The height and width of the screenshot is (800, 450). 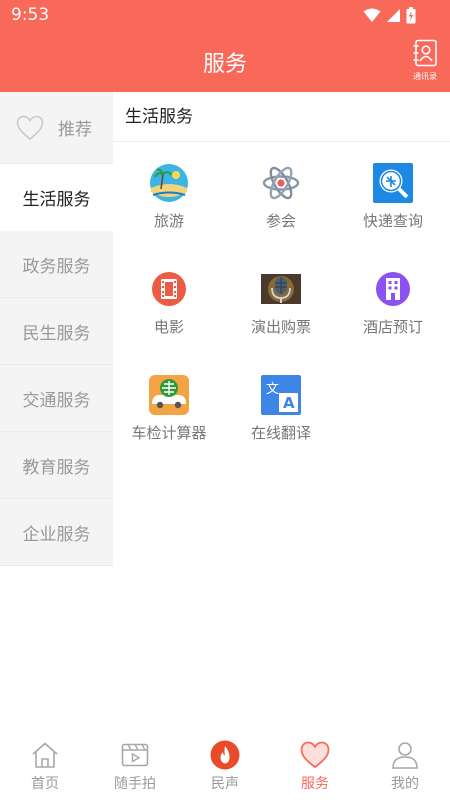 I want to click on sidebar-item-life-services: 生活服务, so click(x=56, y=197).